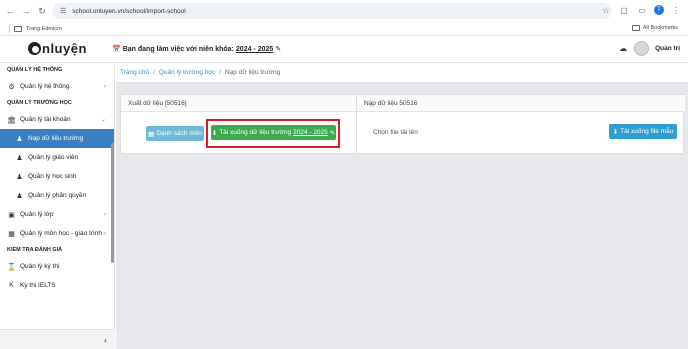 This screenshot has width=688, height=349. I want to click on bank-icon: 🏛, so click(11, 120).